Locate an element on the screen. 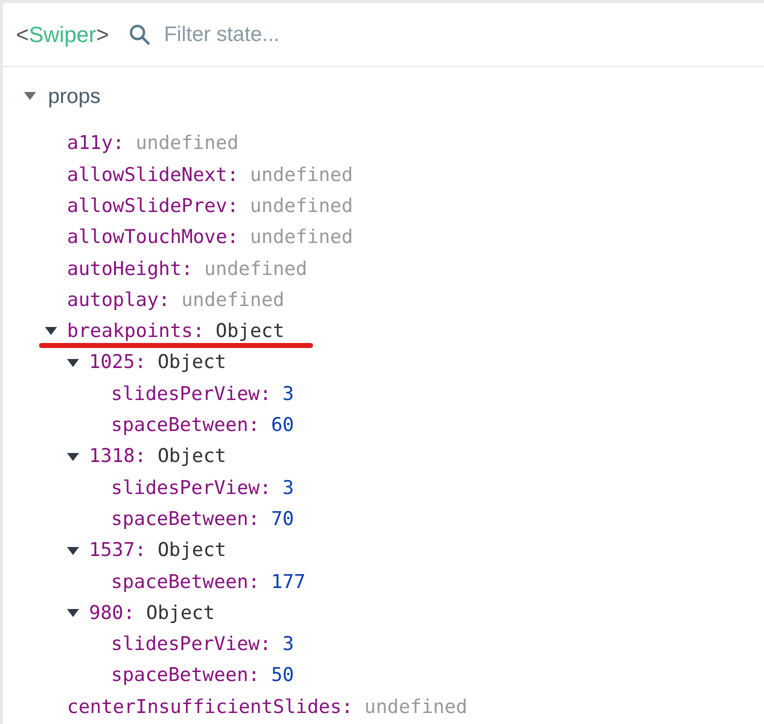 The height and width of the screenshot is (724, 764). property-row-text: autoplay: undefined is located at coordinates (175, 300).